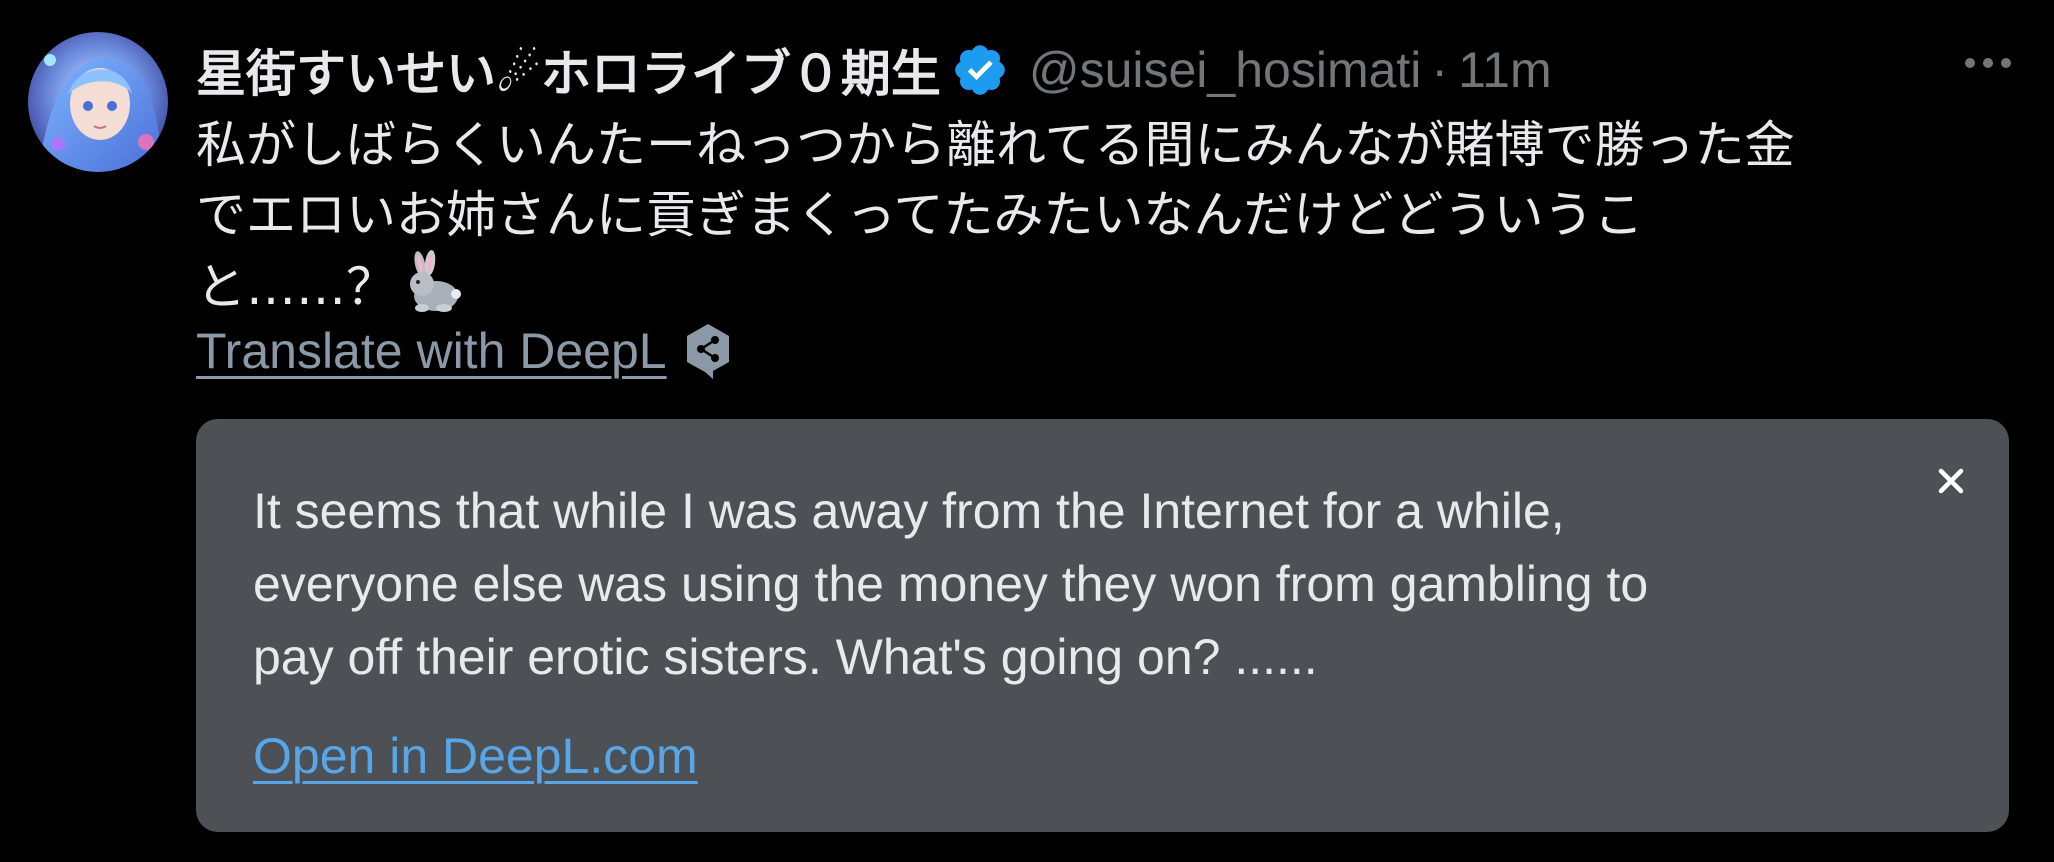  I want to click on tweet-text-segment: と……？, so click(296, 287).